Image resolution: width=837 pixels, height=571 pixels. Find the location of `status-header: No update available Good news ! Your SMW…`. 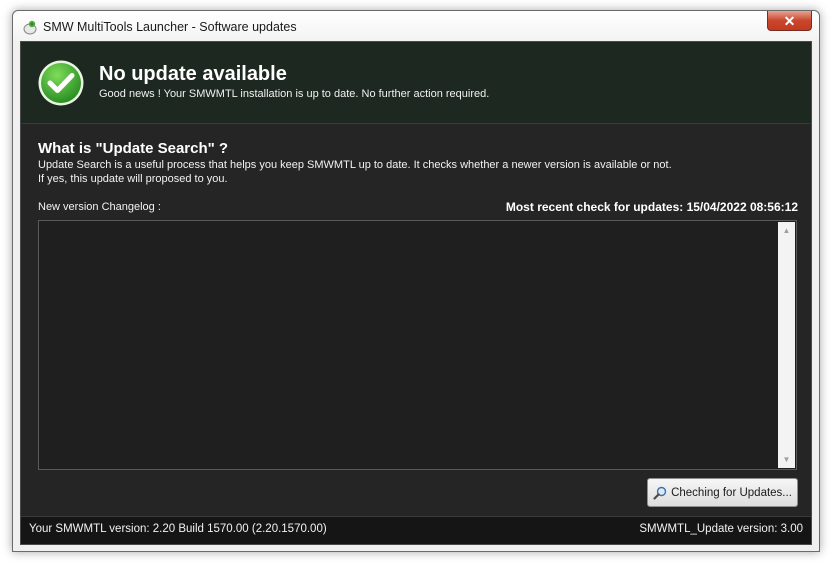

status-header: No update available Good news ! Your SMW… is located at coordinates (416, 83).